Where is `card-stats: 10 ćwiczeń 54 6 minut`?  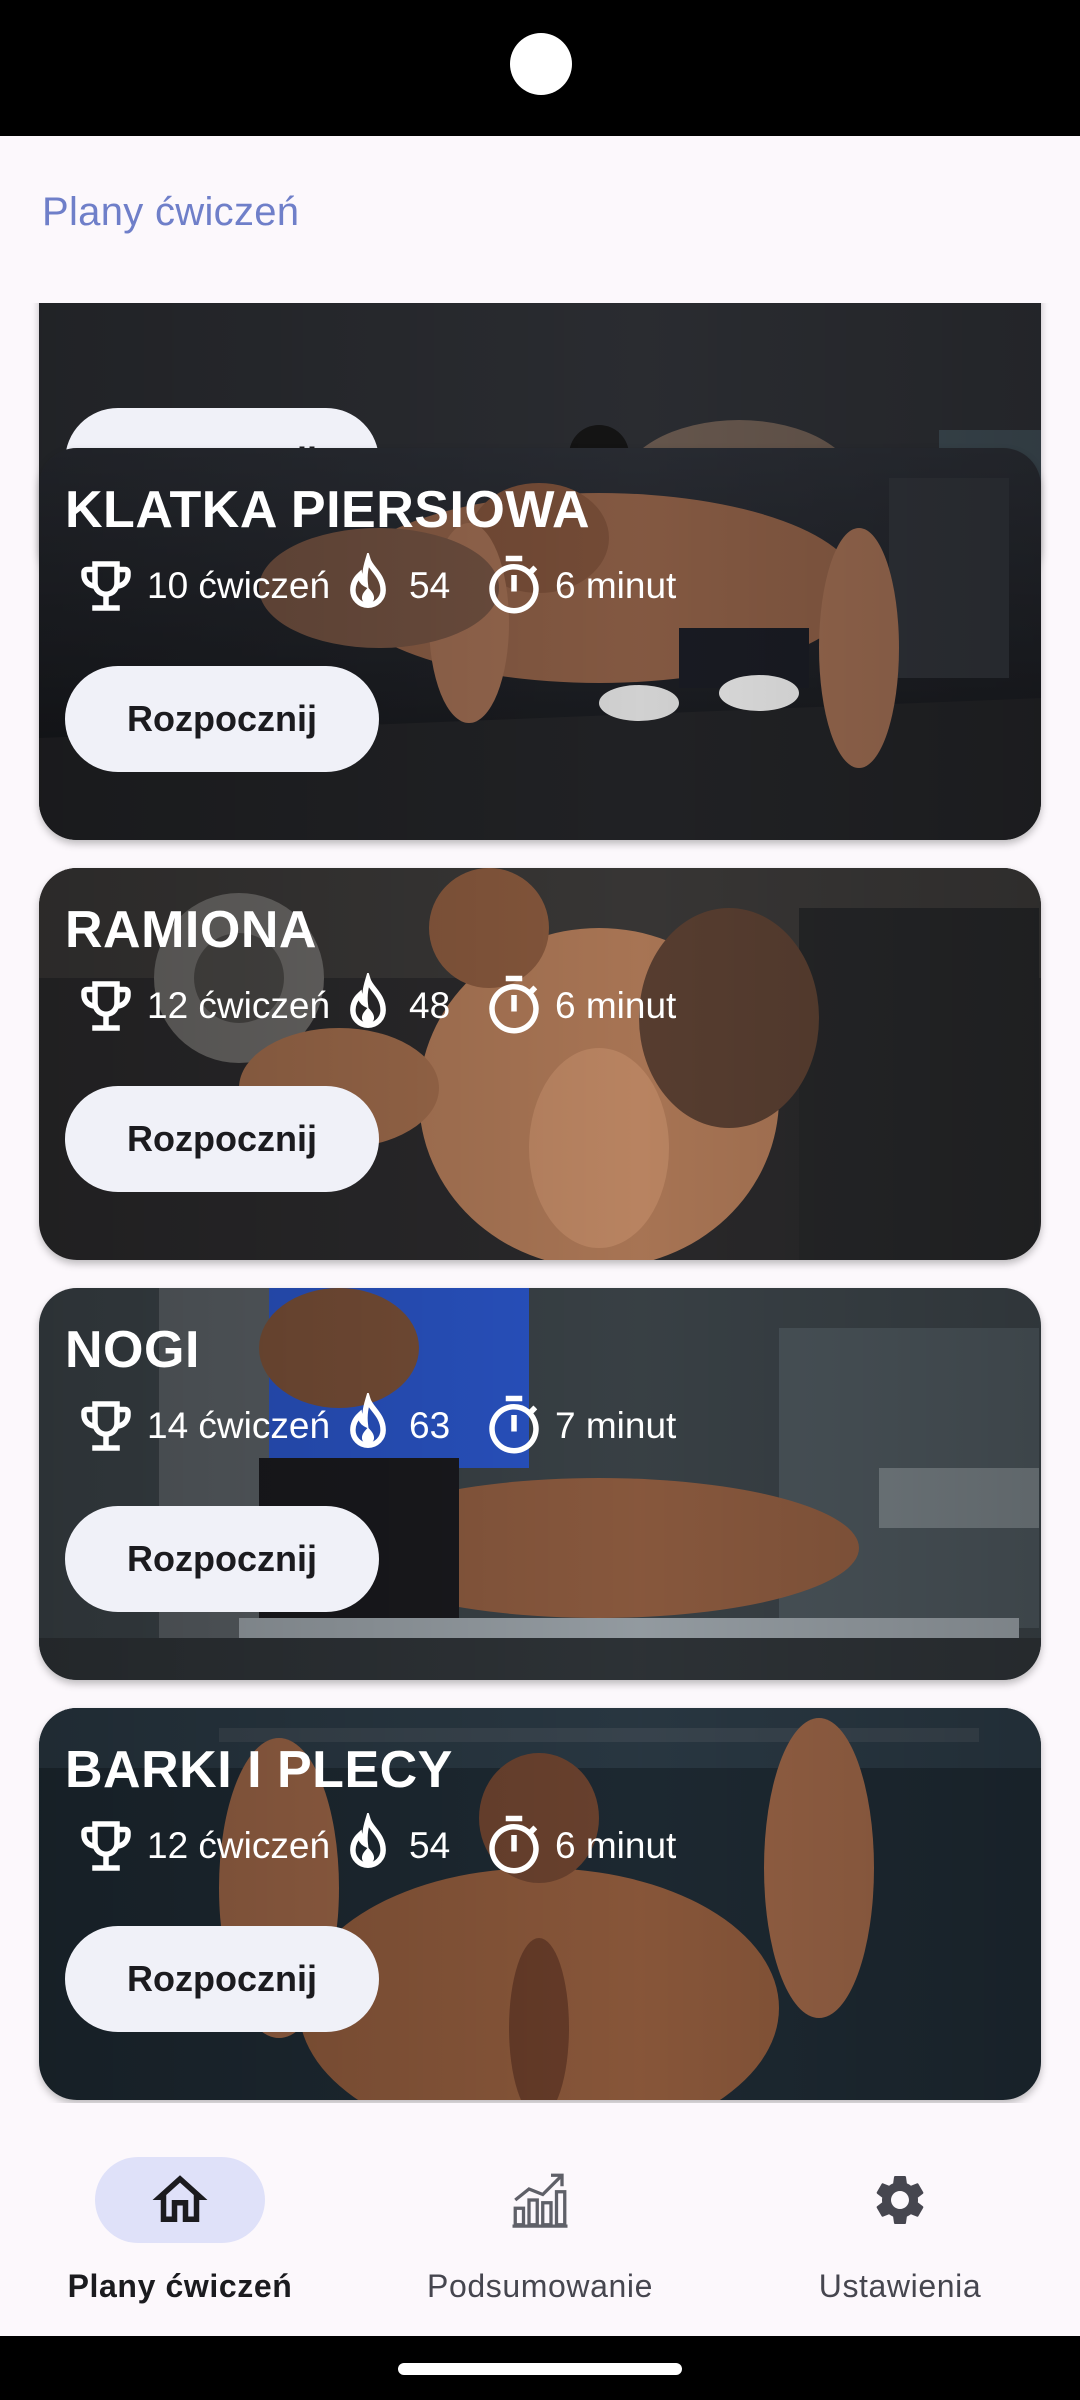 card-stats: 10 ćwiczeń 54 6 minut is located at coordinates (394, 586).